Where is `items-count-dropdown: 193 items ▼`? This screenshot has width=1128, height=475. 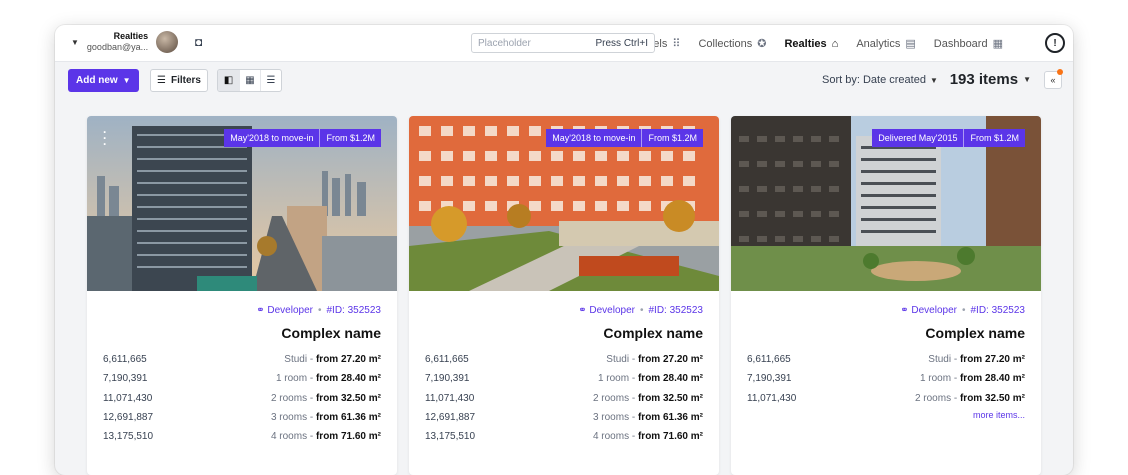
items-count-dropdown: 193 items ▼ is located at coordinates (990, 79).